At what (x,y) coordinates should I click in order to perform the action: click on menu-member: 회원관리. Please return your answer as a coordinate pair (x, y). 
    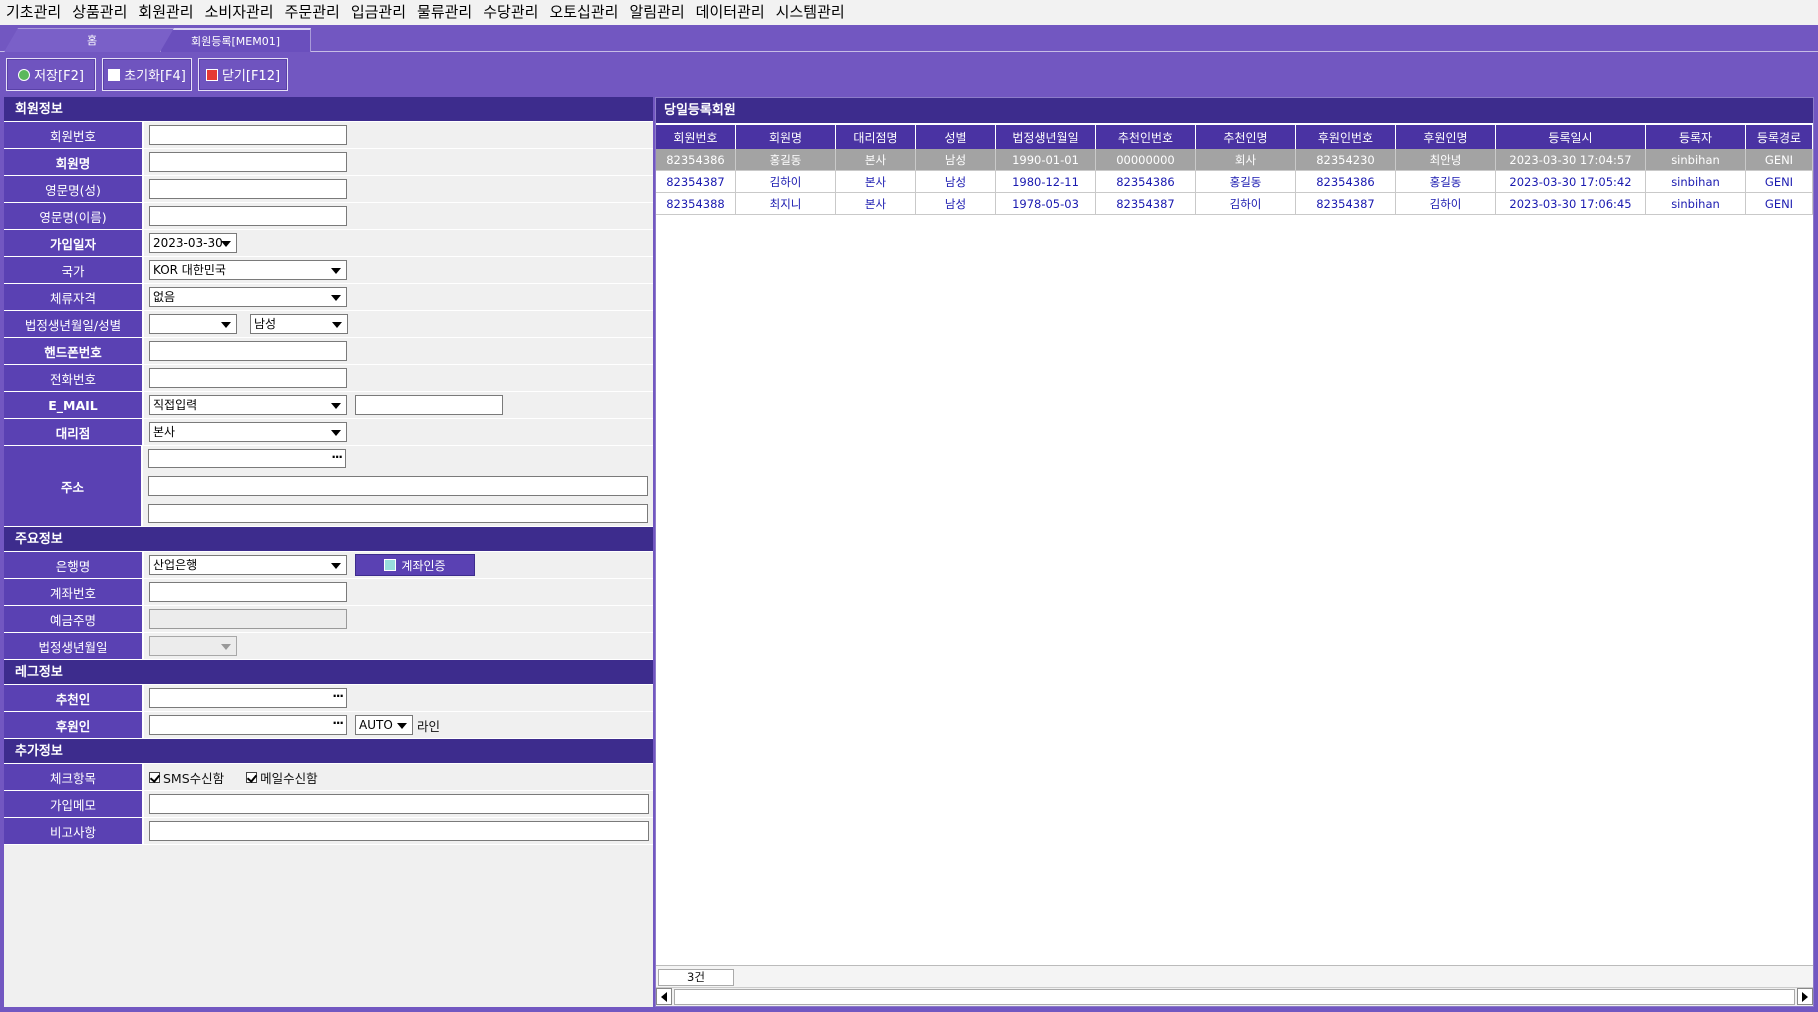
    Looking at the image, I should click on (169, 12).